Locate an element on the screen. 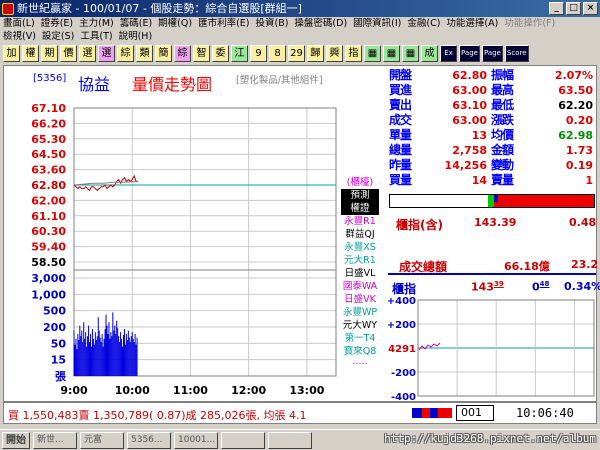 The height and width of the screenshot is (450, 600). divider is located at coordinates (492, 274).